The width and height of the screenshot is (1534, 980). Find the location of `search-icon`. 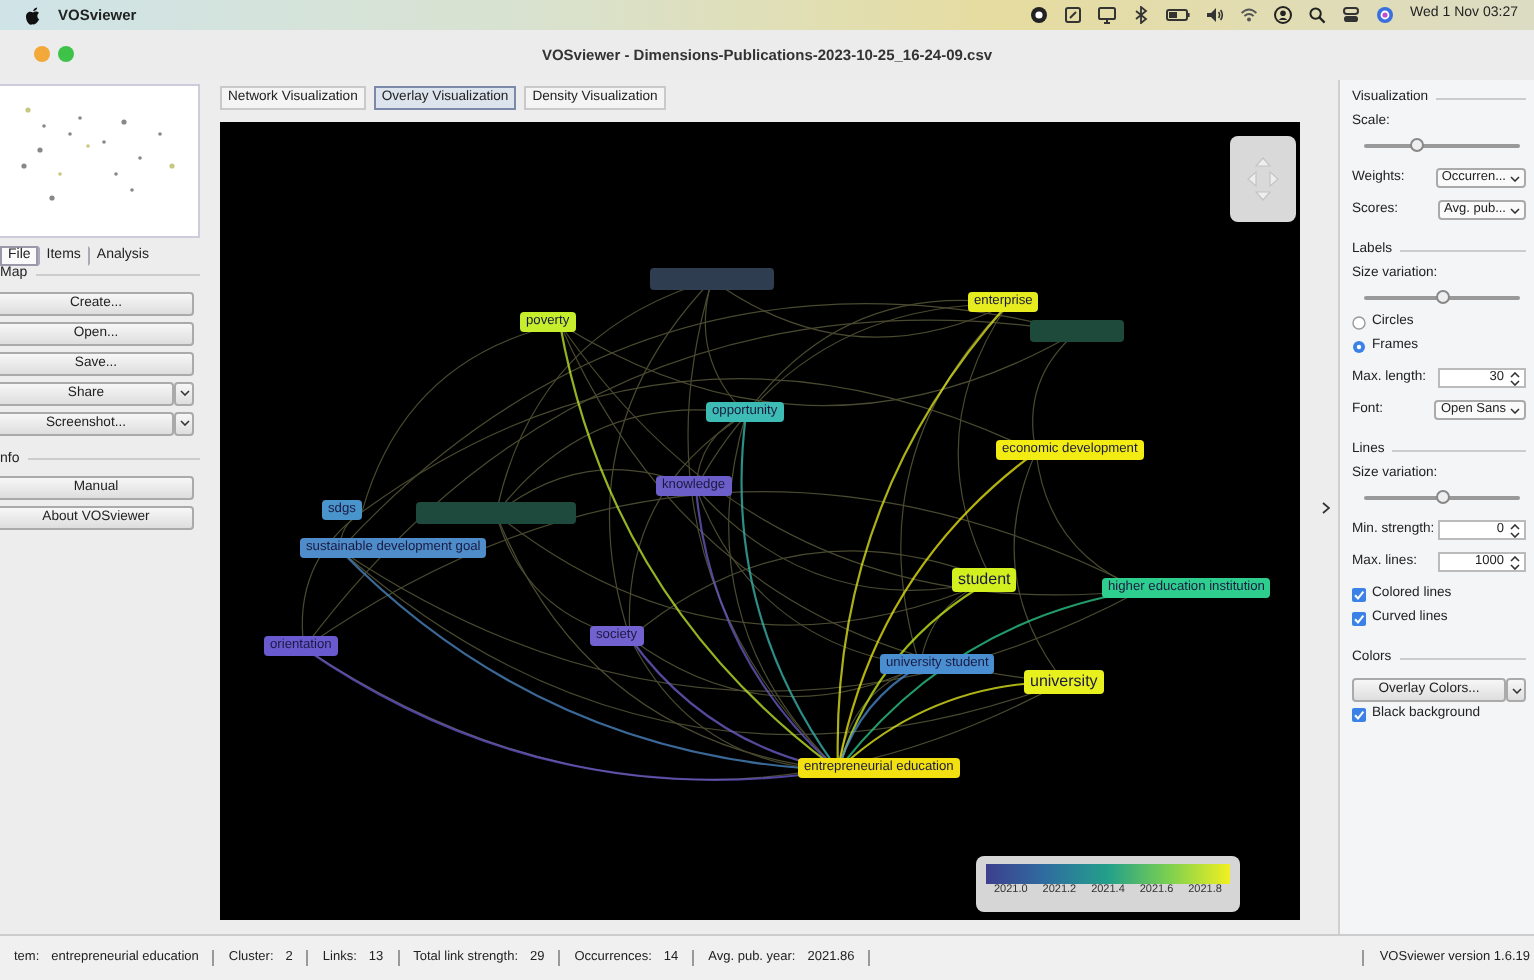

search-icon is located at coordinates (1317, 15).